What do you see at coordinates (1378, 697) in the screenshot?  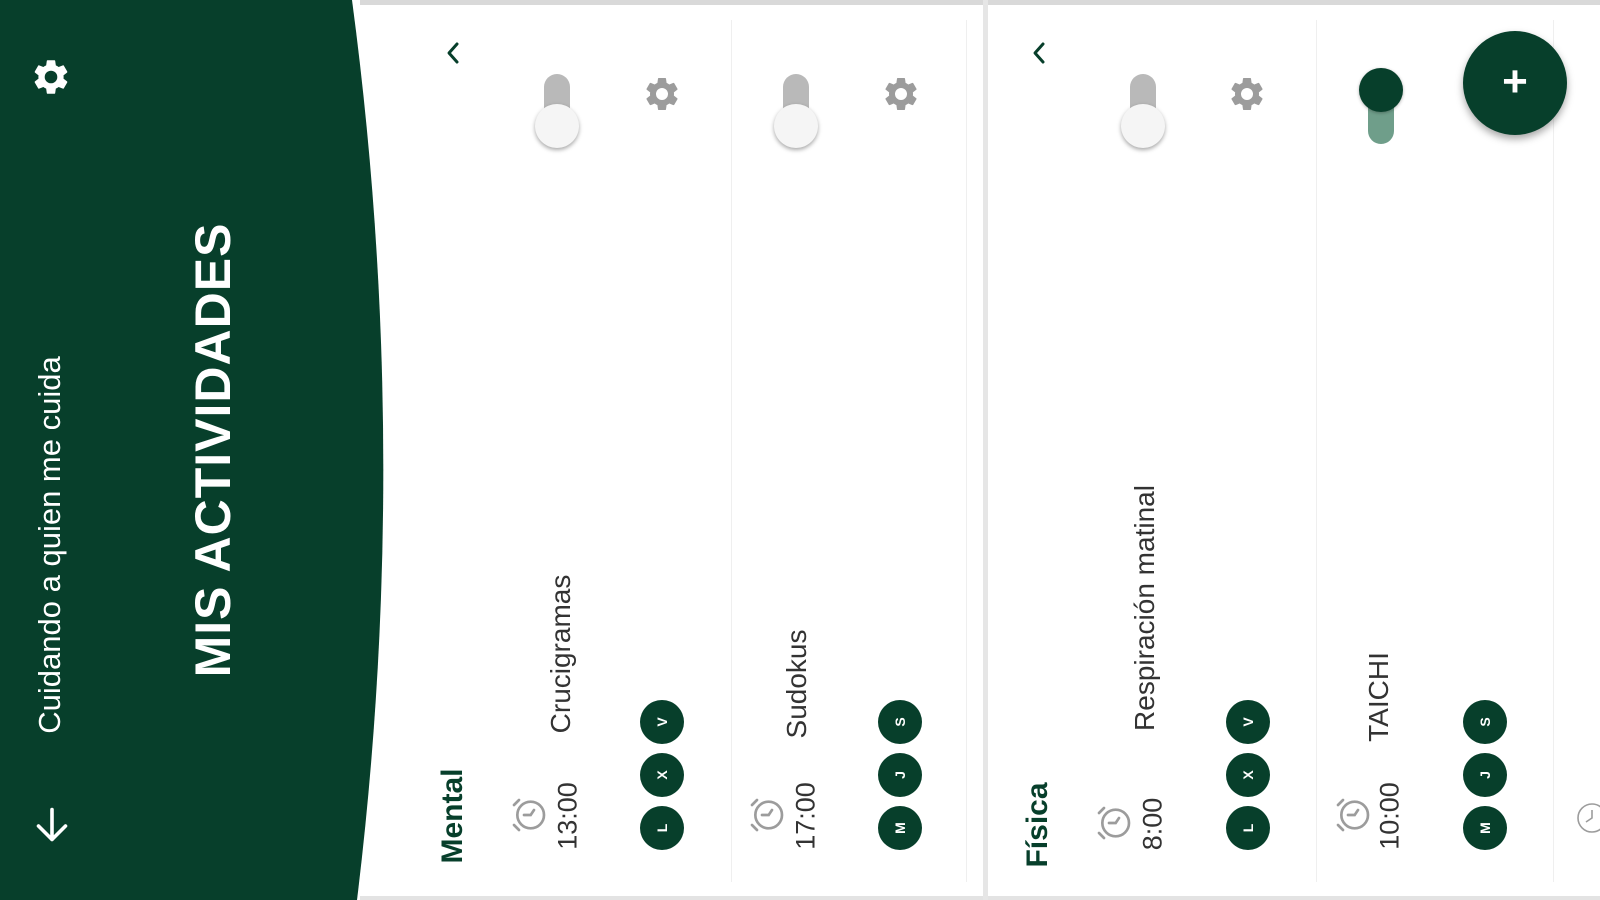 I see `activity-name: TAICHI` at bounding box center [1378, 697].